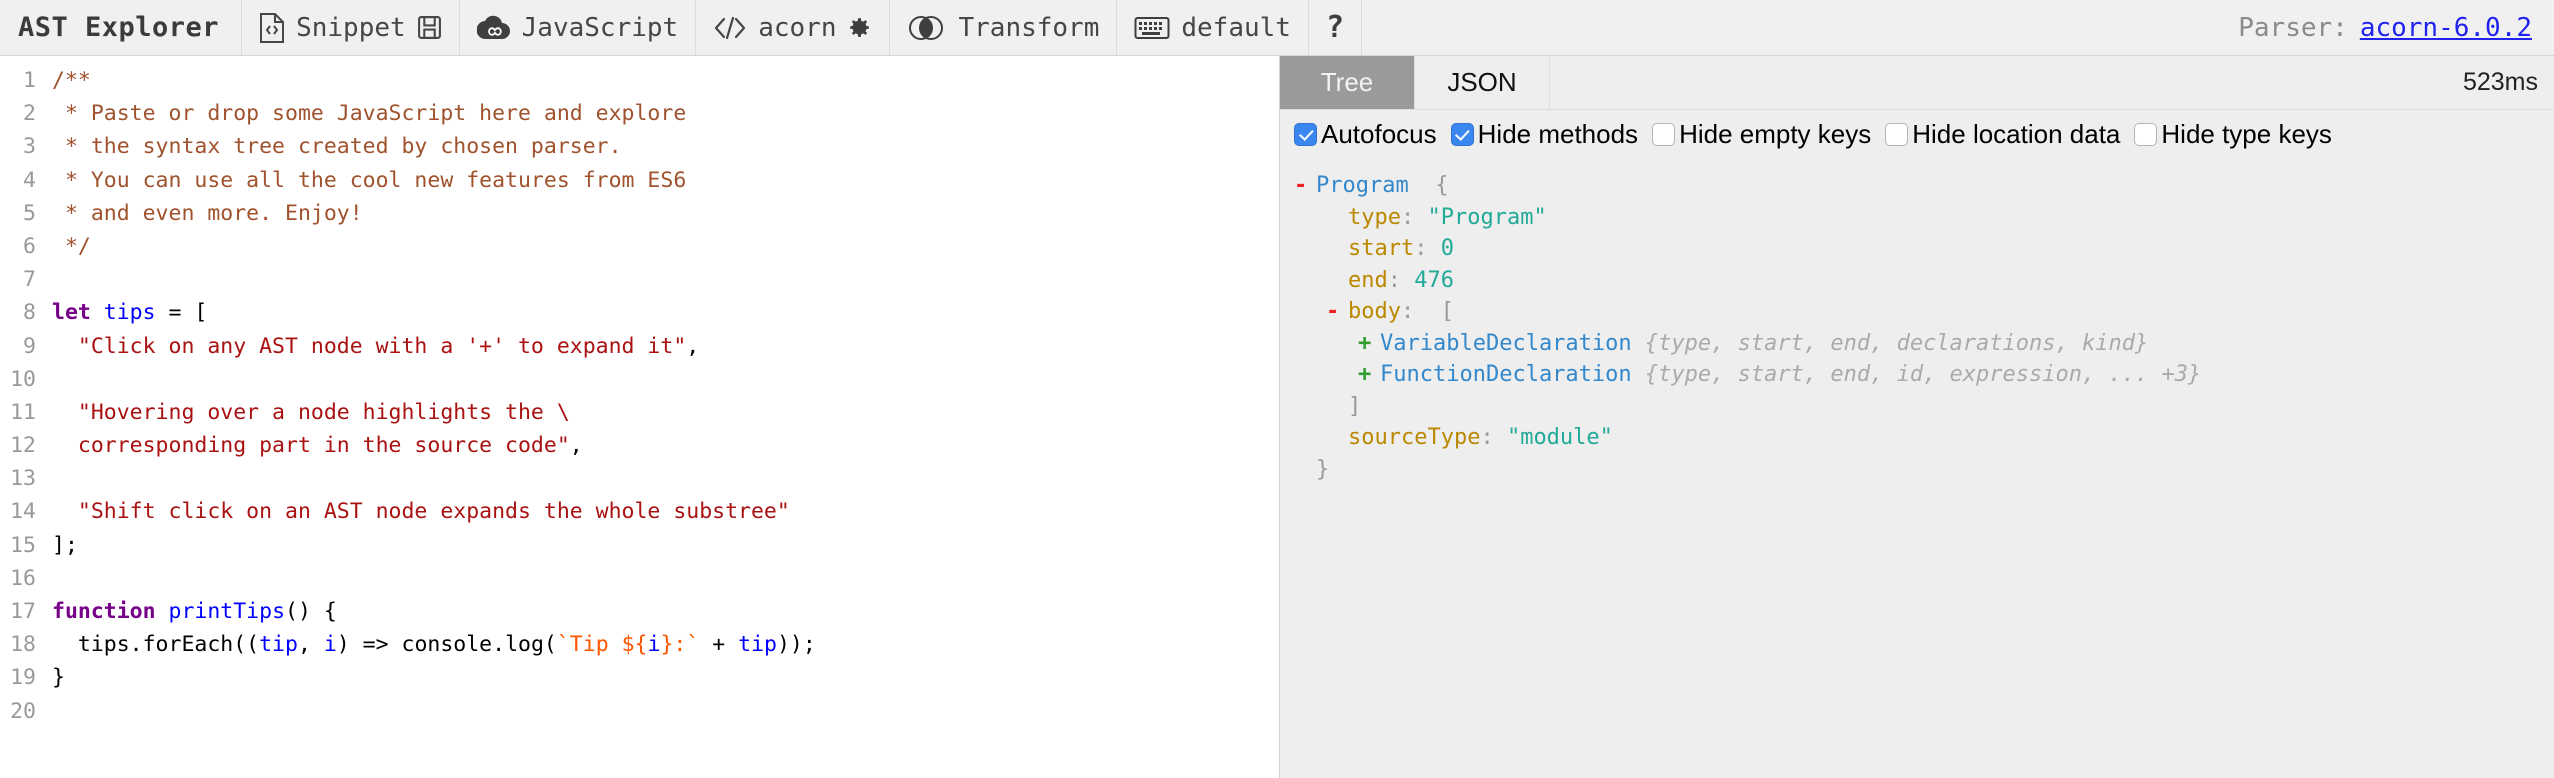 The height and width of the screenshot is (778, 2554). What do you see at coordinates (1924, 438) in the screenshot?
I see `ast-tree-row: sourceType: "module"` at bounding box center [1924, 438].